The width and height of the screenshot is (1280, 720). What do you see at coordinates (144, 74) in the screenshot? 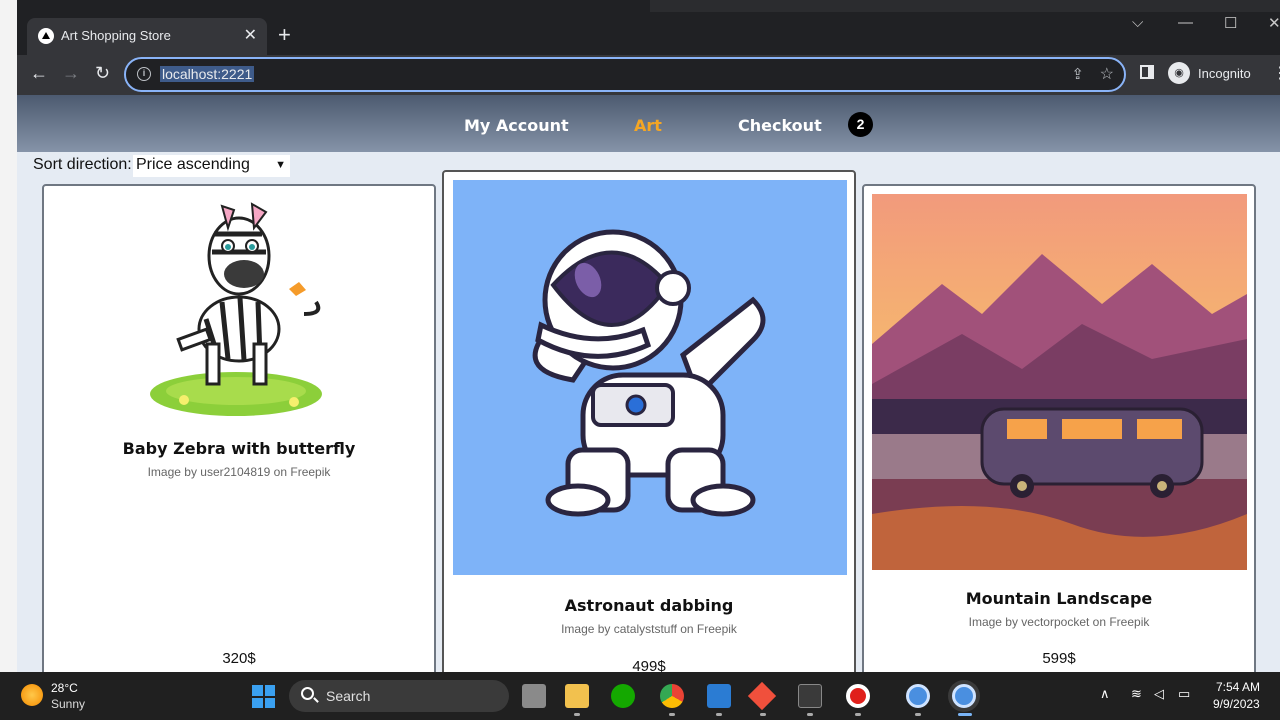
I see `site-info-icon: i` at bounding box center [144, 74].